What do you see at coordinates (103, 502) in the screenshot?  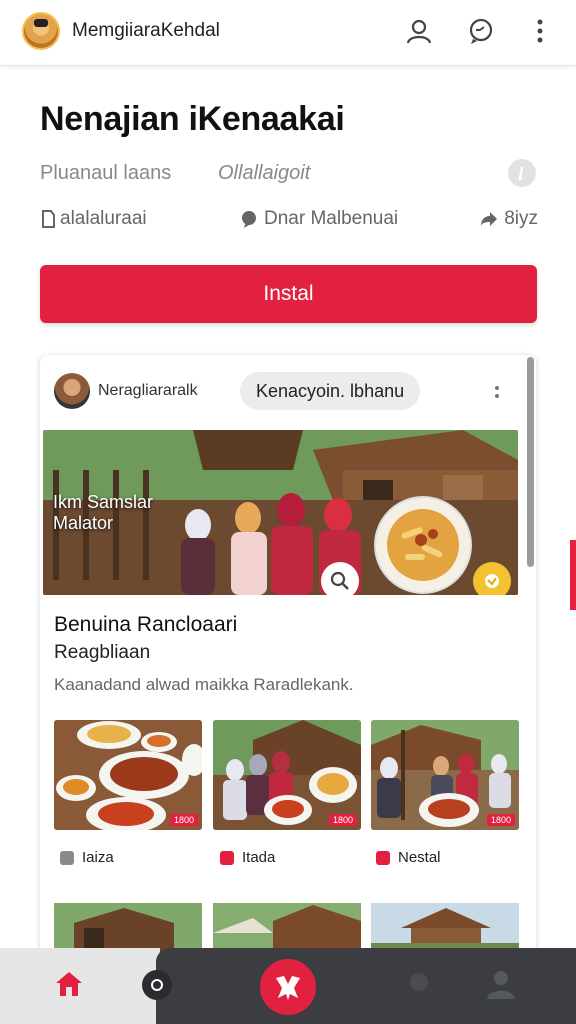 I see `hero-caption-line1: Ikm Samslar` at bounding box center [103, 502].